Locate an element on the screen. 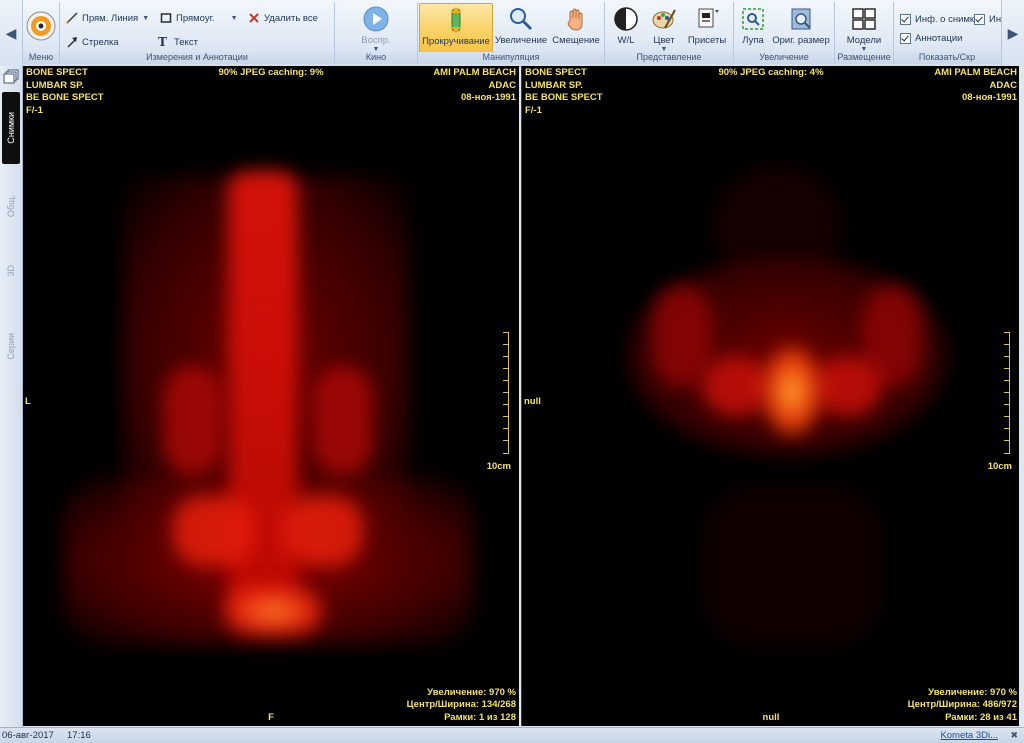  chevron-right-icon: ▶ is located at coordinates (1013, 32).